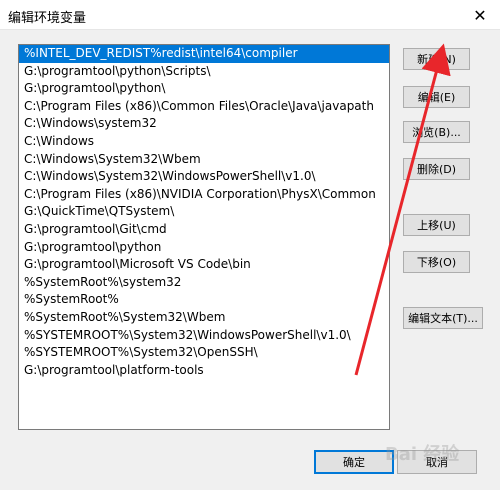  What do you see at coordinates (436, 169) in the screenshot?
I see `delete-button: 删除(D)` at bounding box center [436, 169].